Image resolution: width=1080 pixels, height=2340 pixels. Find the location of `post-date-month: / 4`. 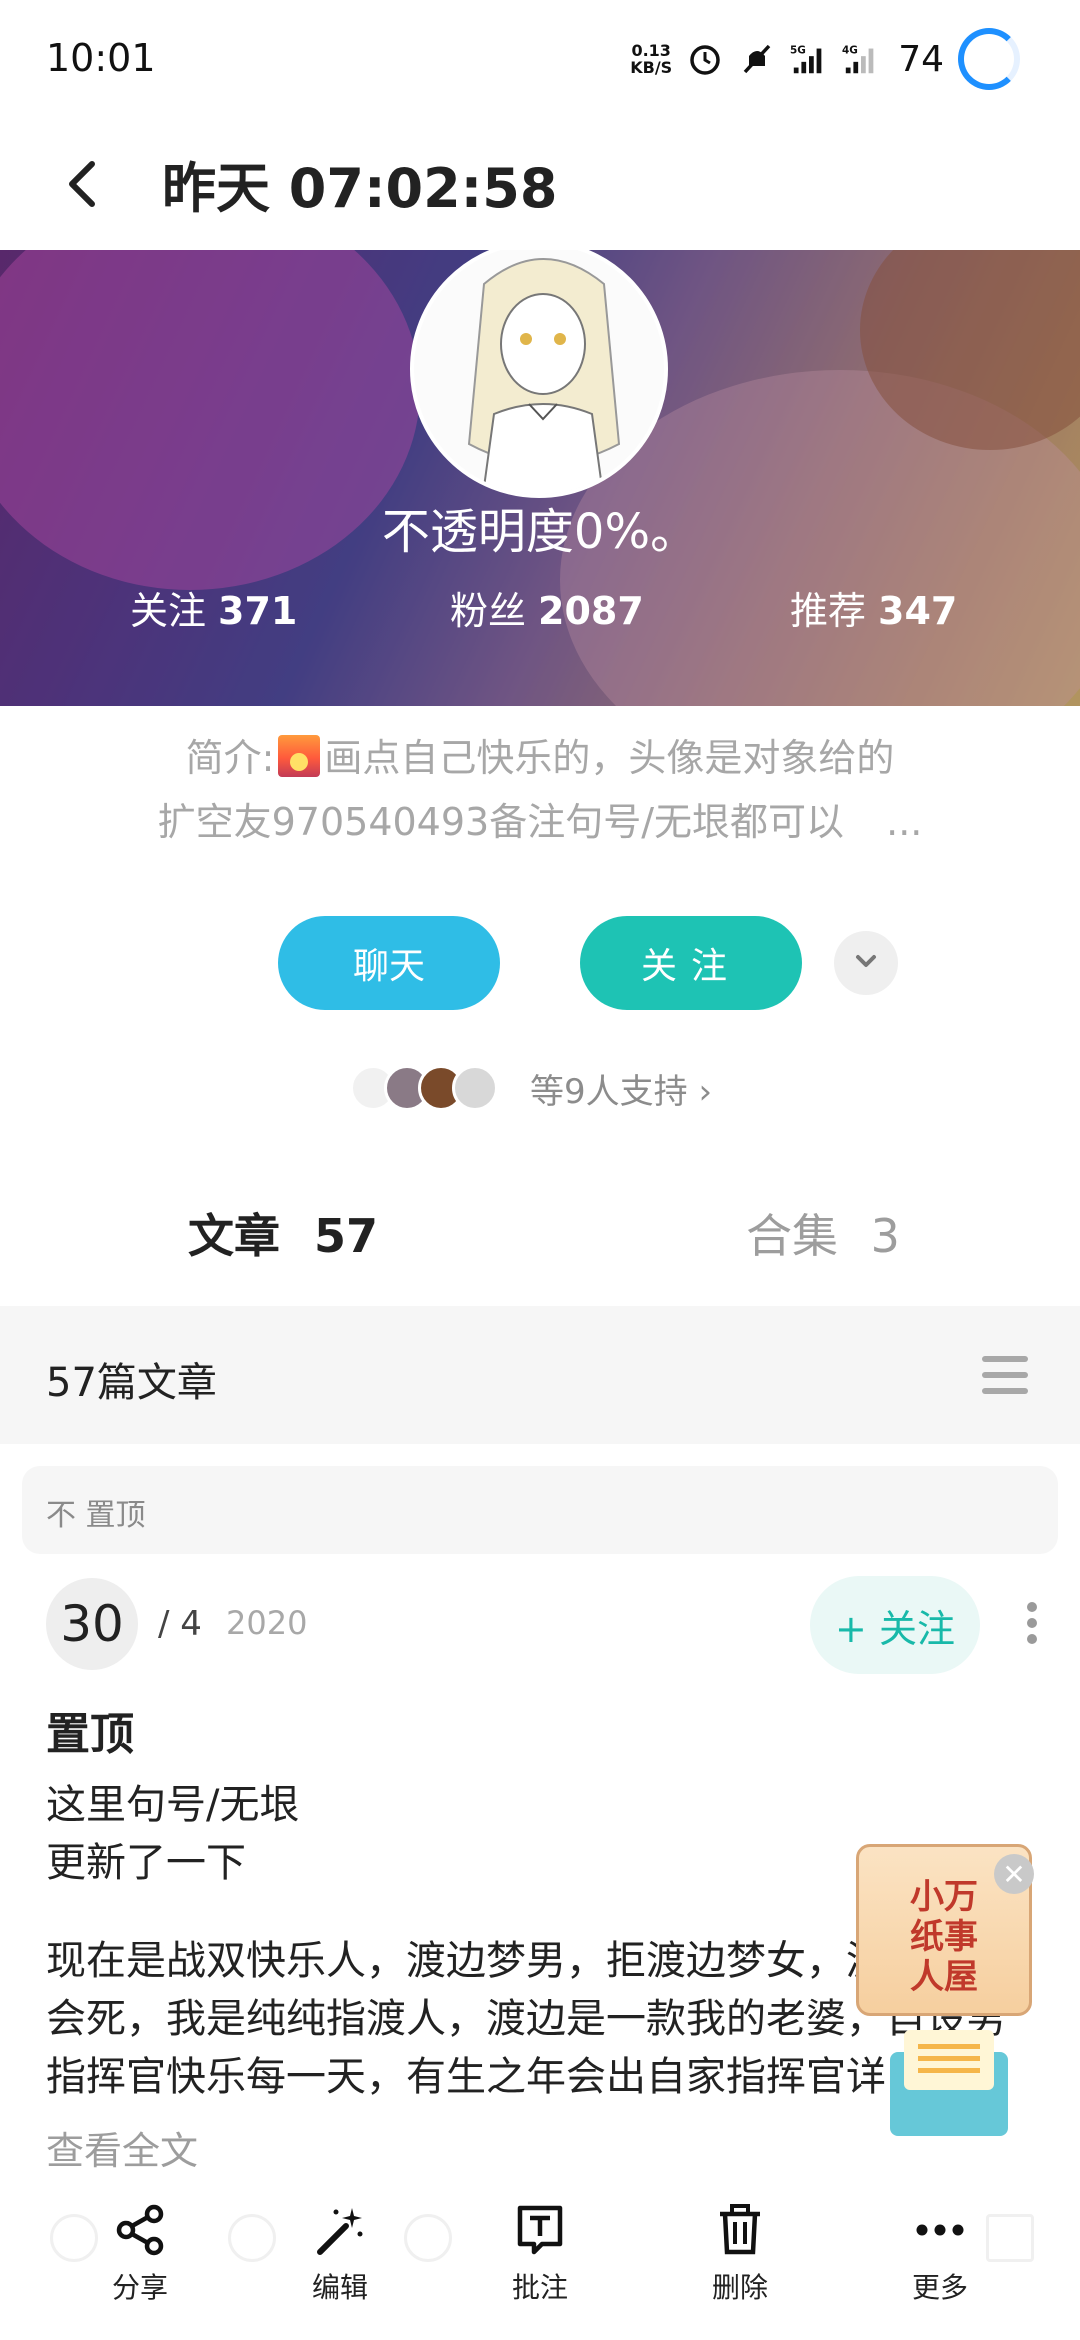

post-date-month: / 4 is located at coordinates (180, 1624).